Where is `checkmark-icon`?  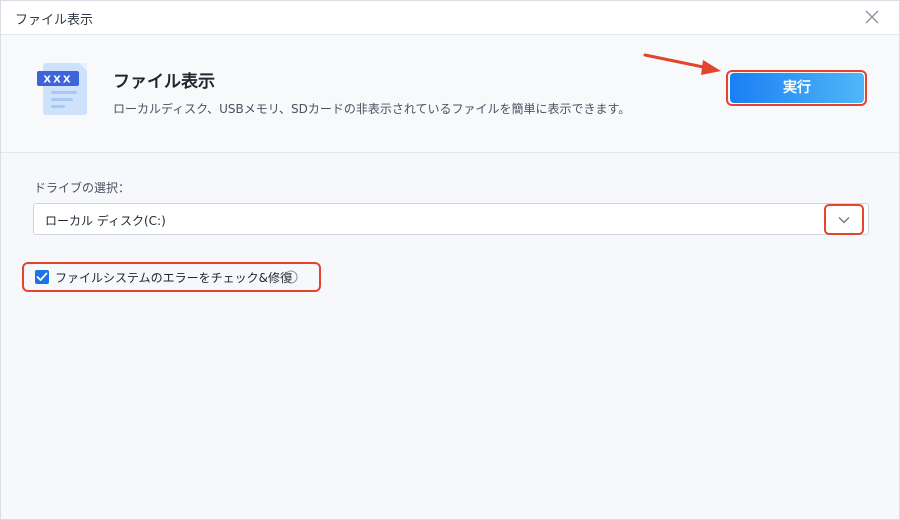 checkmark-icon is located at coordinates (42, 276).